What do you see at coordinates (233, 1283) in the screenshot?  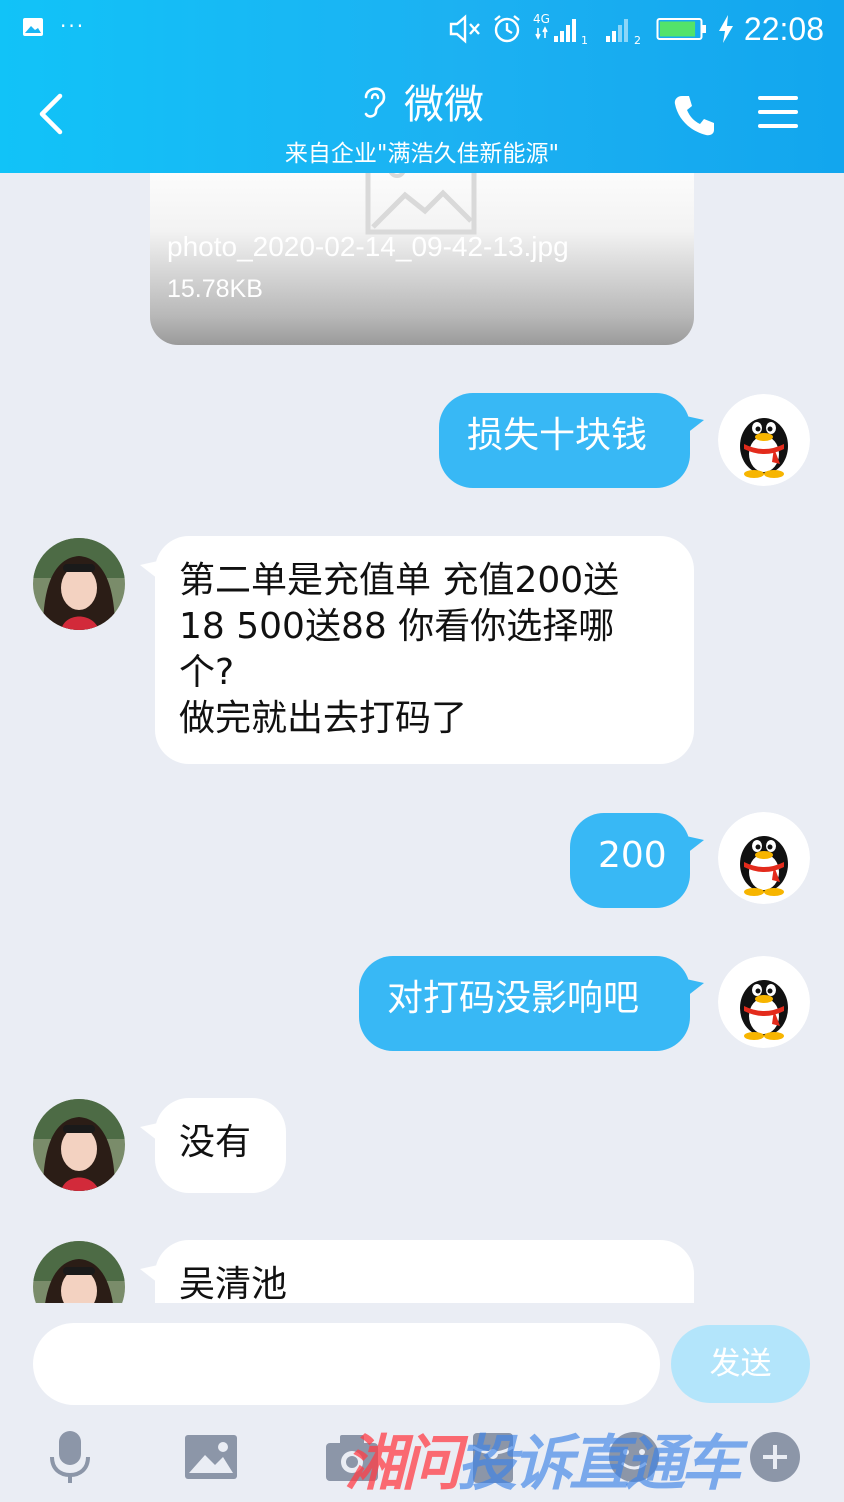 I see `message-text: 吴清池` at bounding box center [233, 1283].